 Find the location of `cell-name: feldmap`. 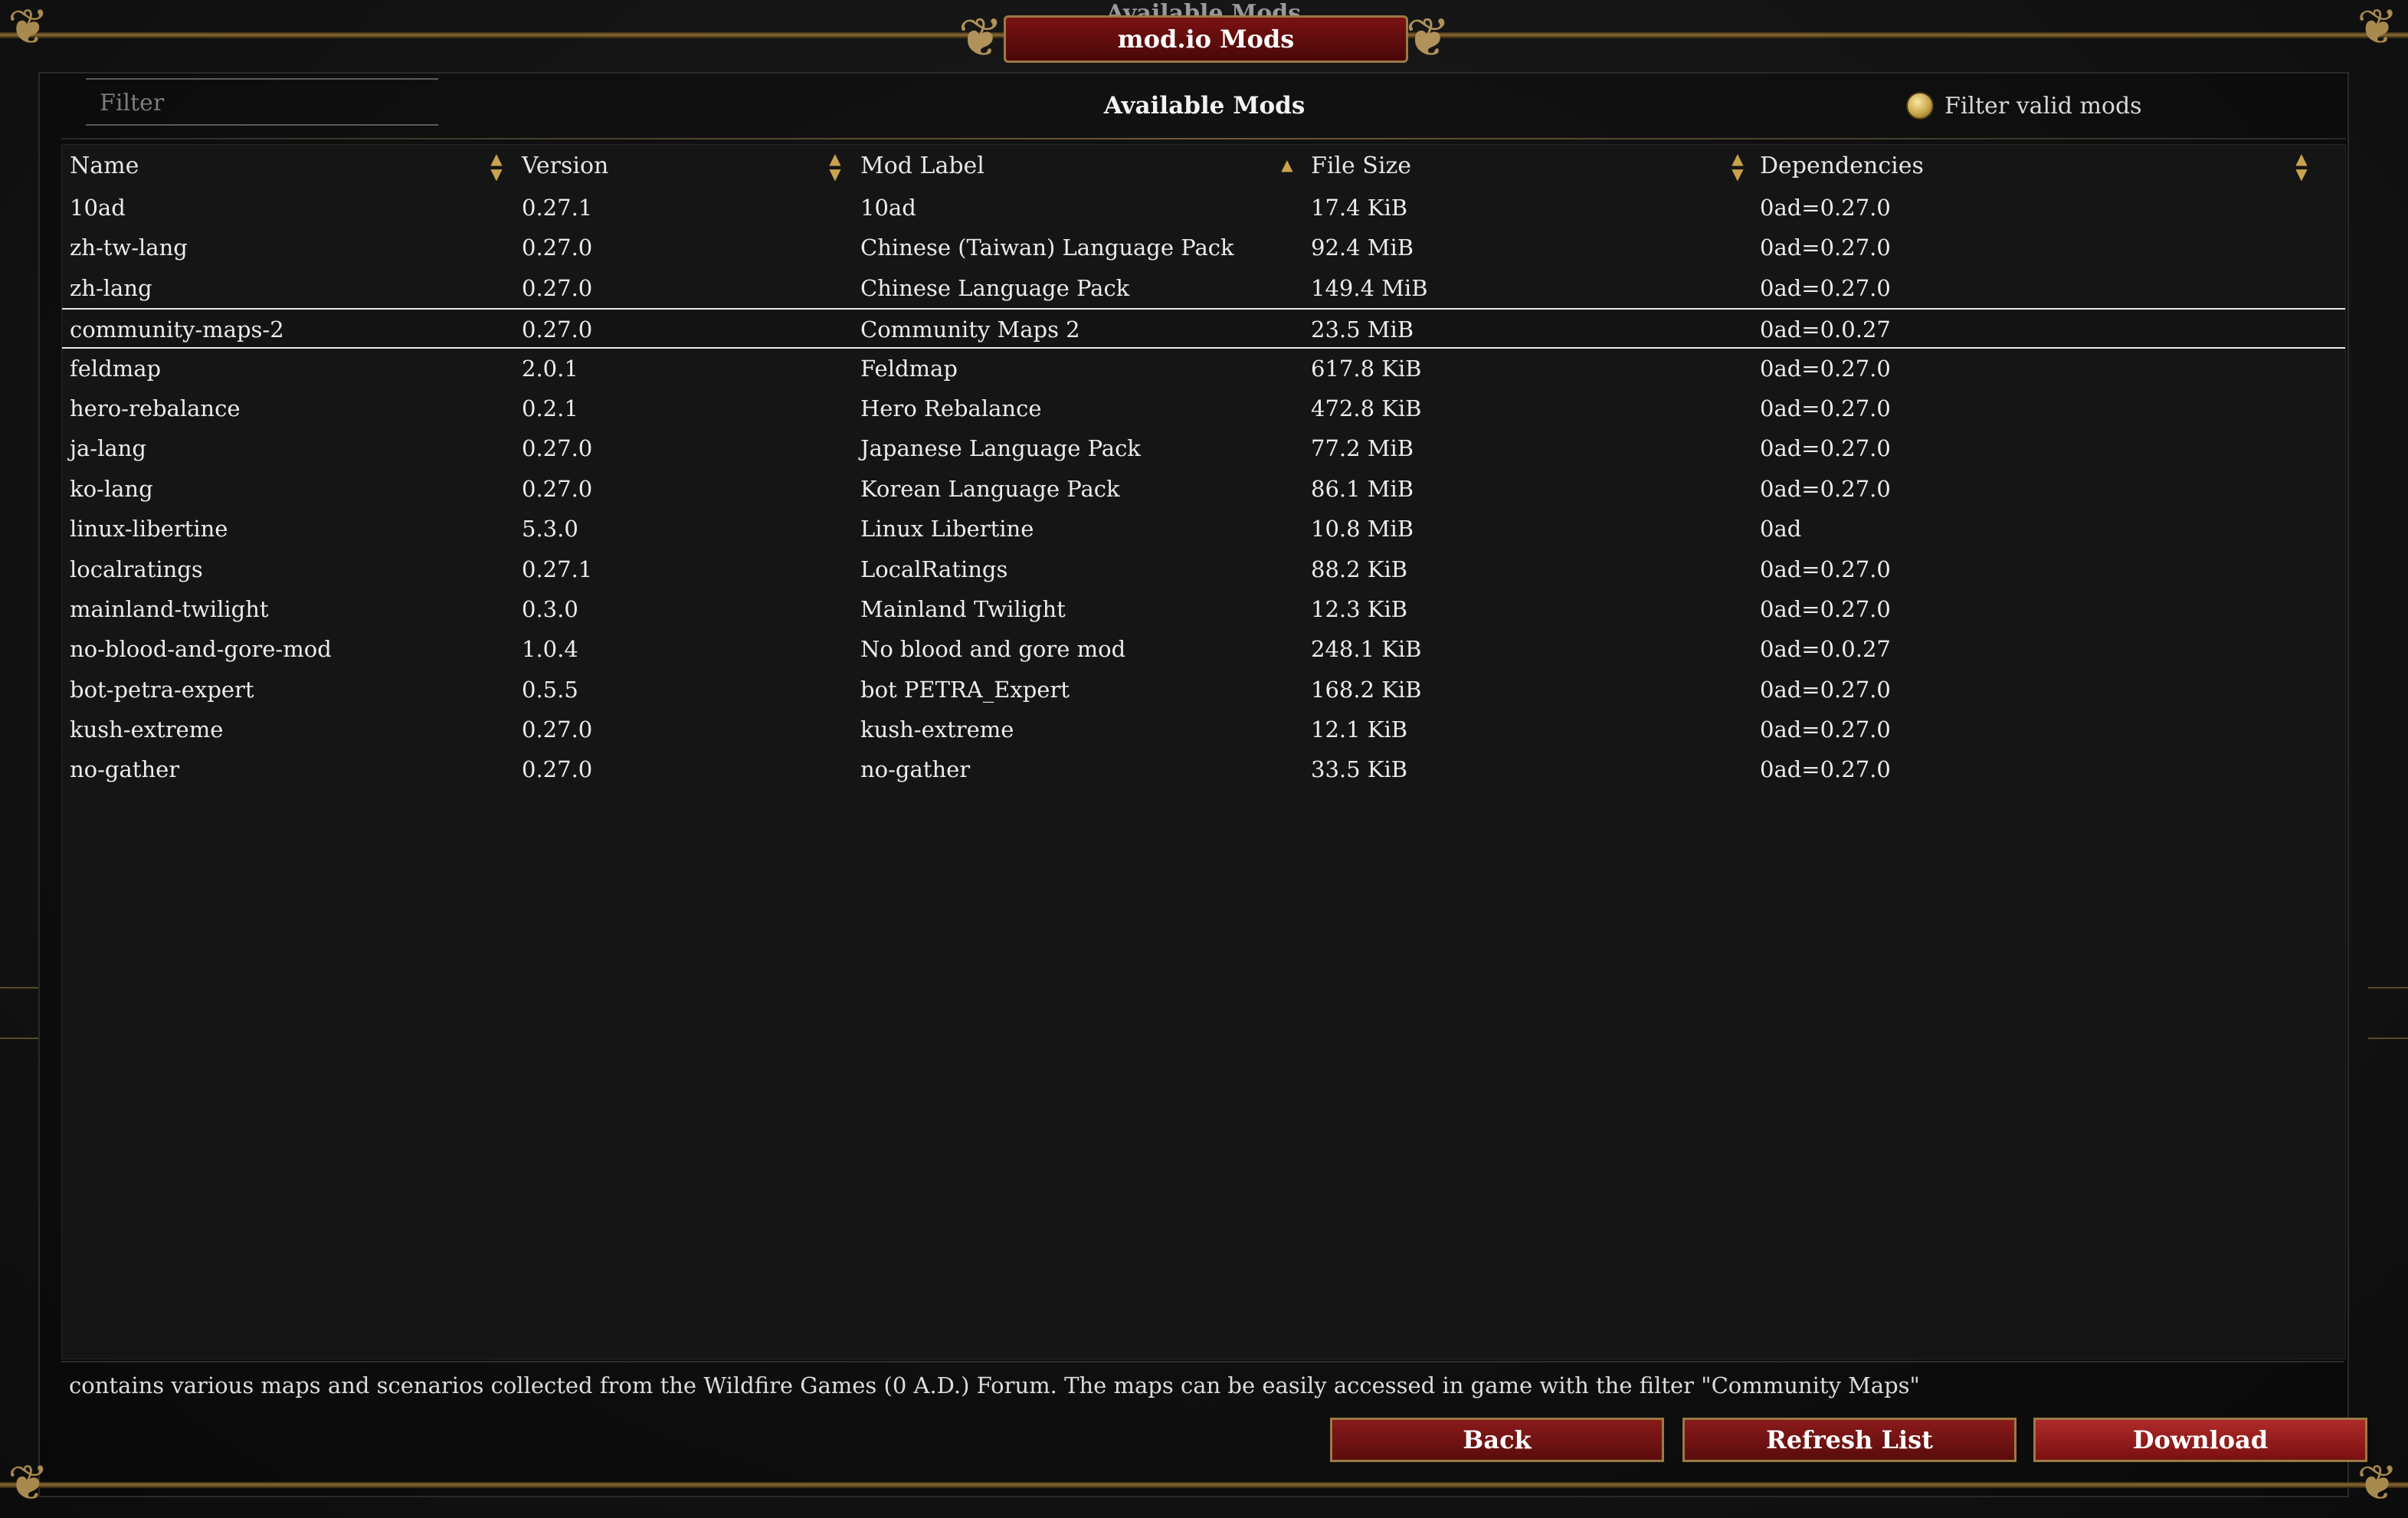

cell-name: feldmap is located at coordinates (116, 368).